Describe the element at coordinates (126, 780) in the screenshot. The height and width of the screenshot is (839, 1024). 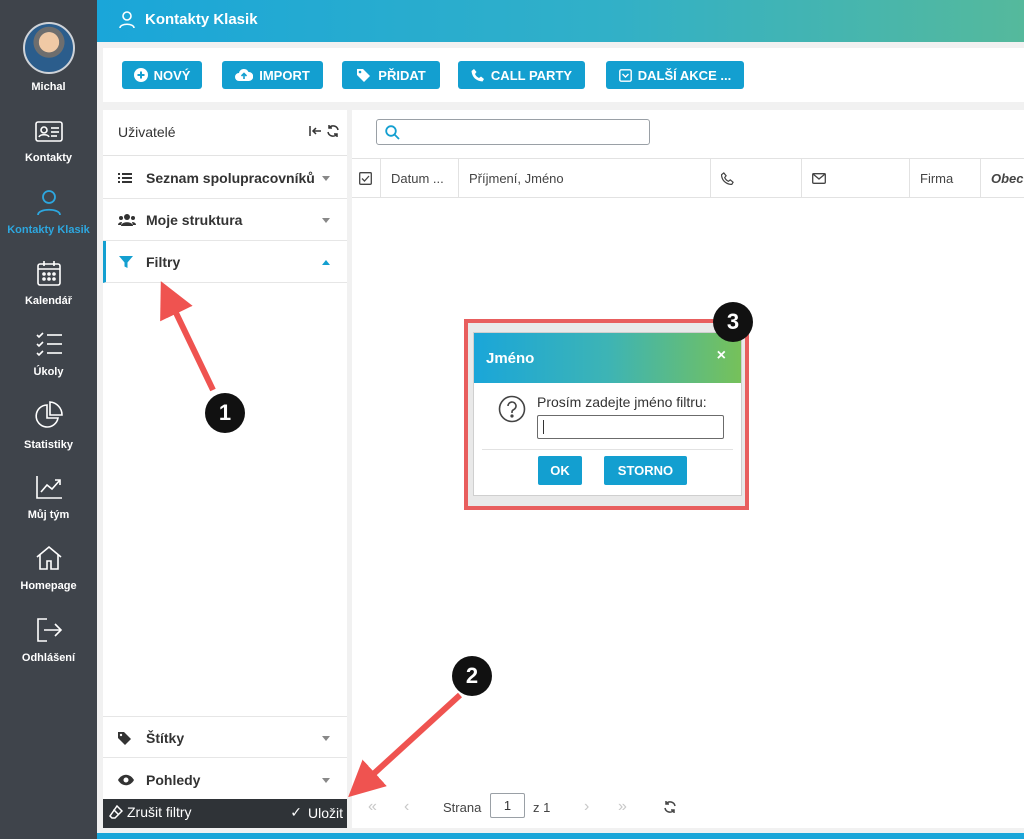
I see `eye-icon` at that location.